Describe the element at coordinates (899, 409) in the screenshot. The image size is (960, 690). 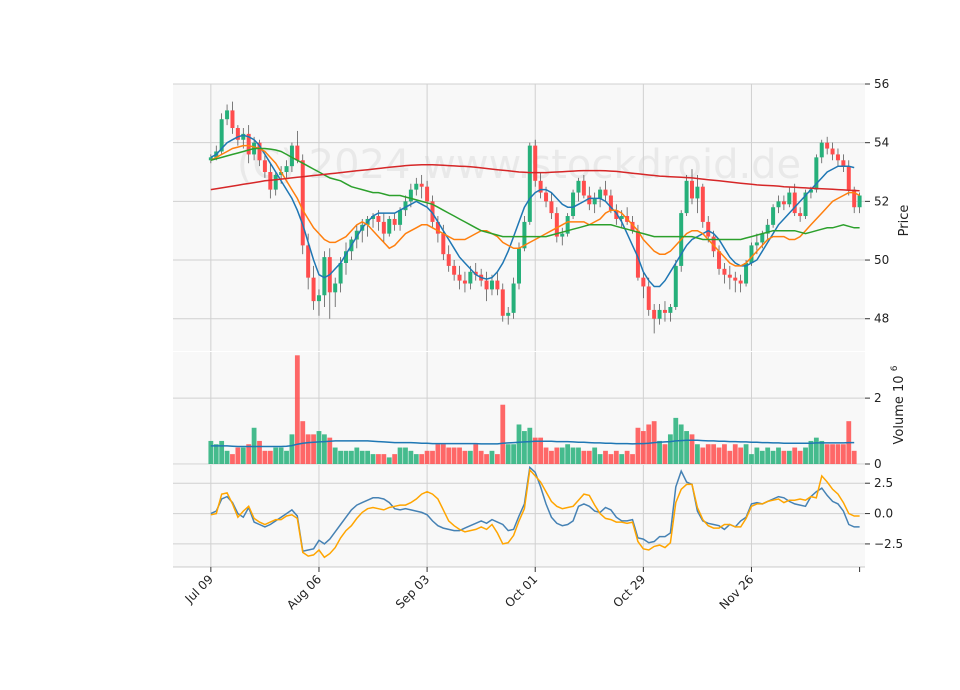
I see `volume-axis-label-text: Volume 10` at that location.